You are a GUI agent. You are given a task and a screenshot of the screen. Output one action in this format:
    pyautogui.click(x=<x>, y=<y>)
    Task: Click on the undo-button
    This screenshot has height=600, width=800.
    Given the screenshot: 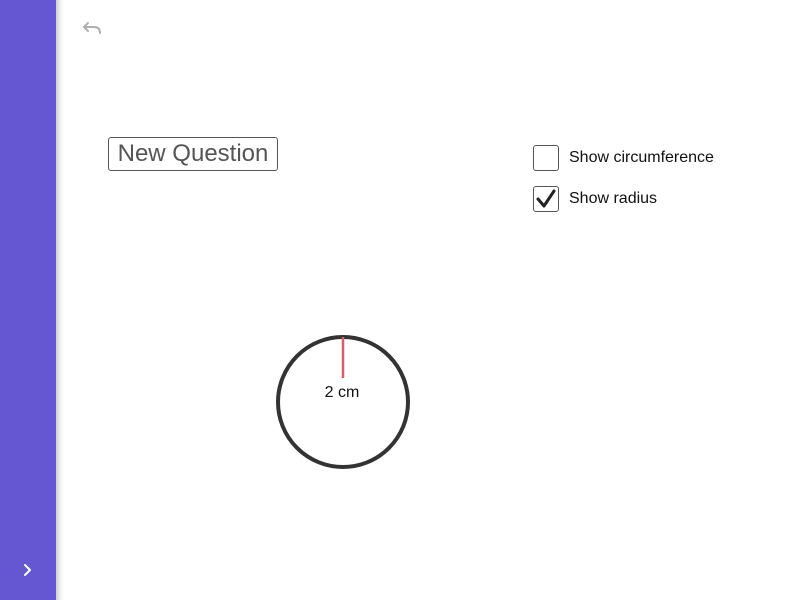 What is the action you would take?
    pyautogui.click(x=92, y=28)
    